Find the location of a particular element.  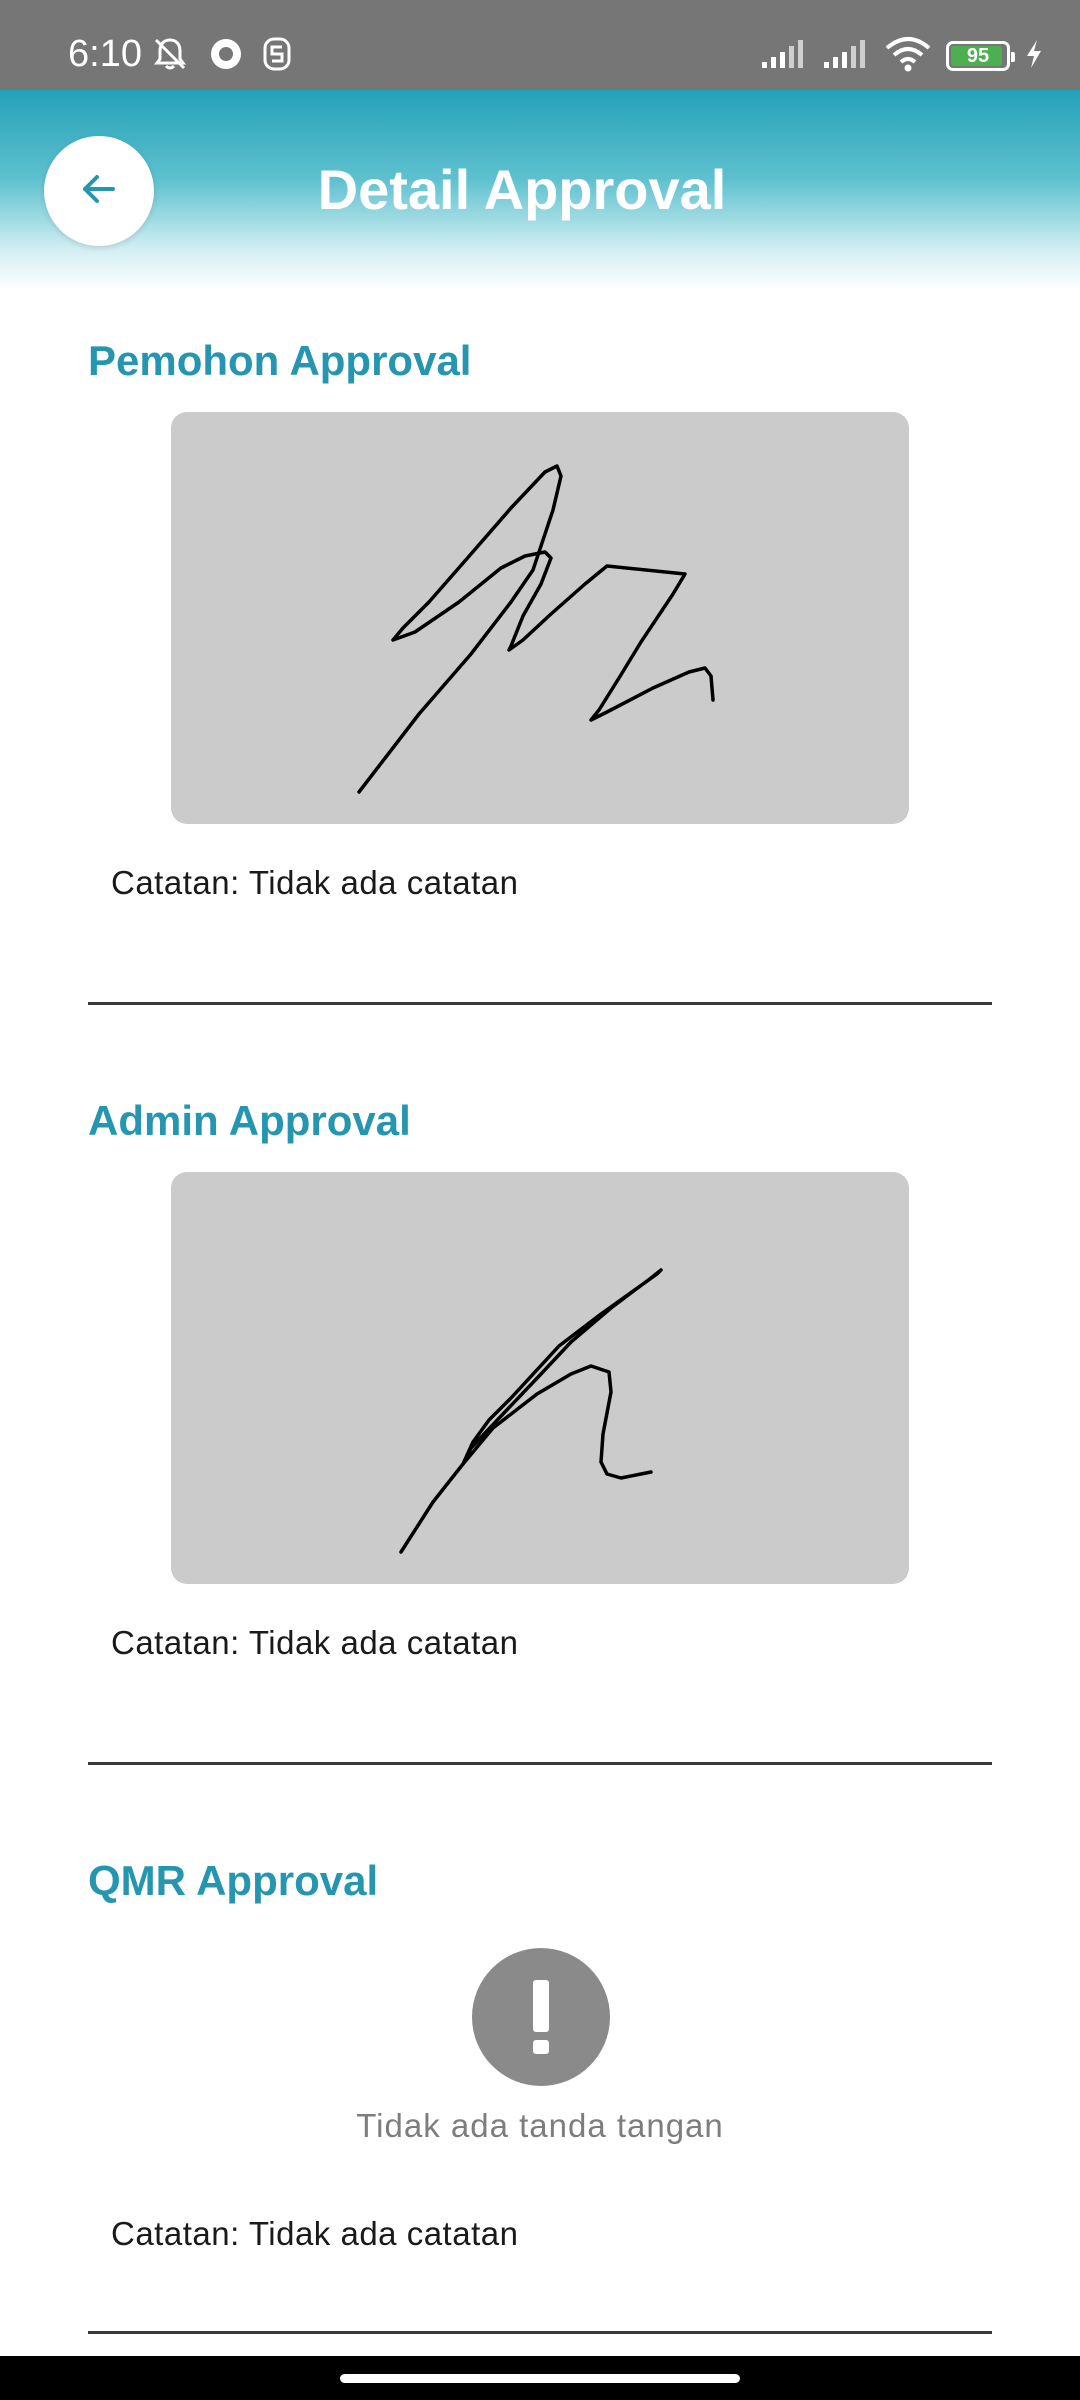

home-indicator is located at coordinates (540, 2378).